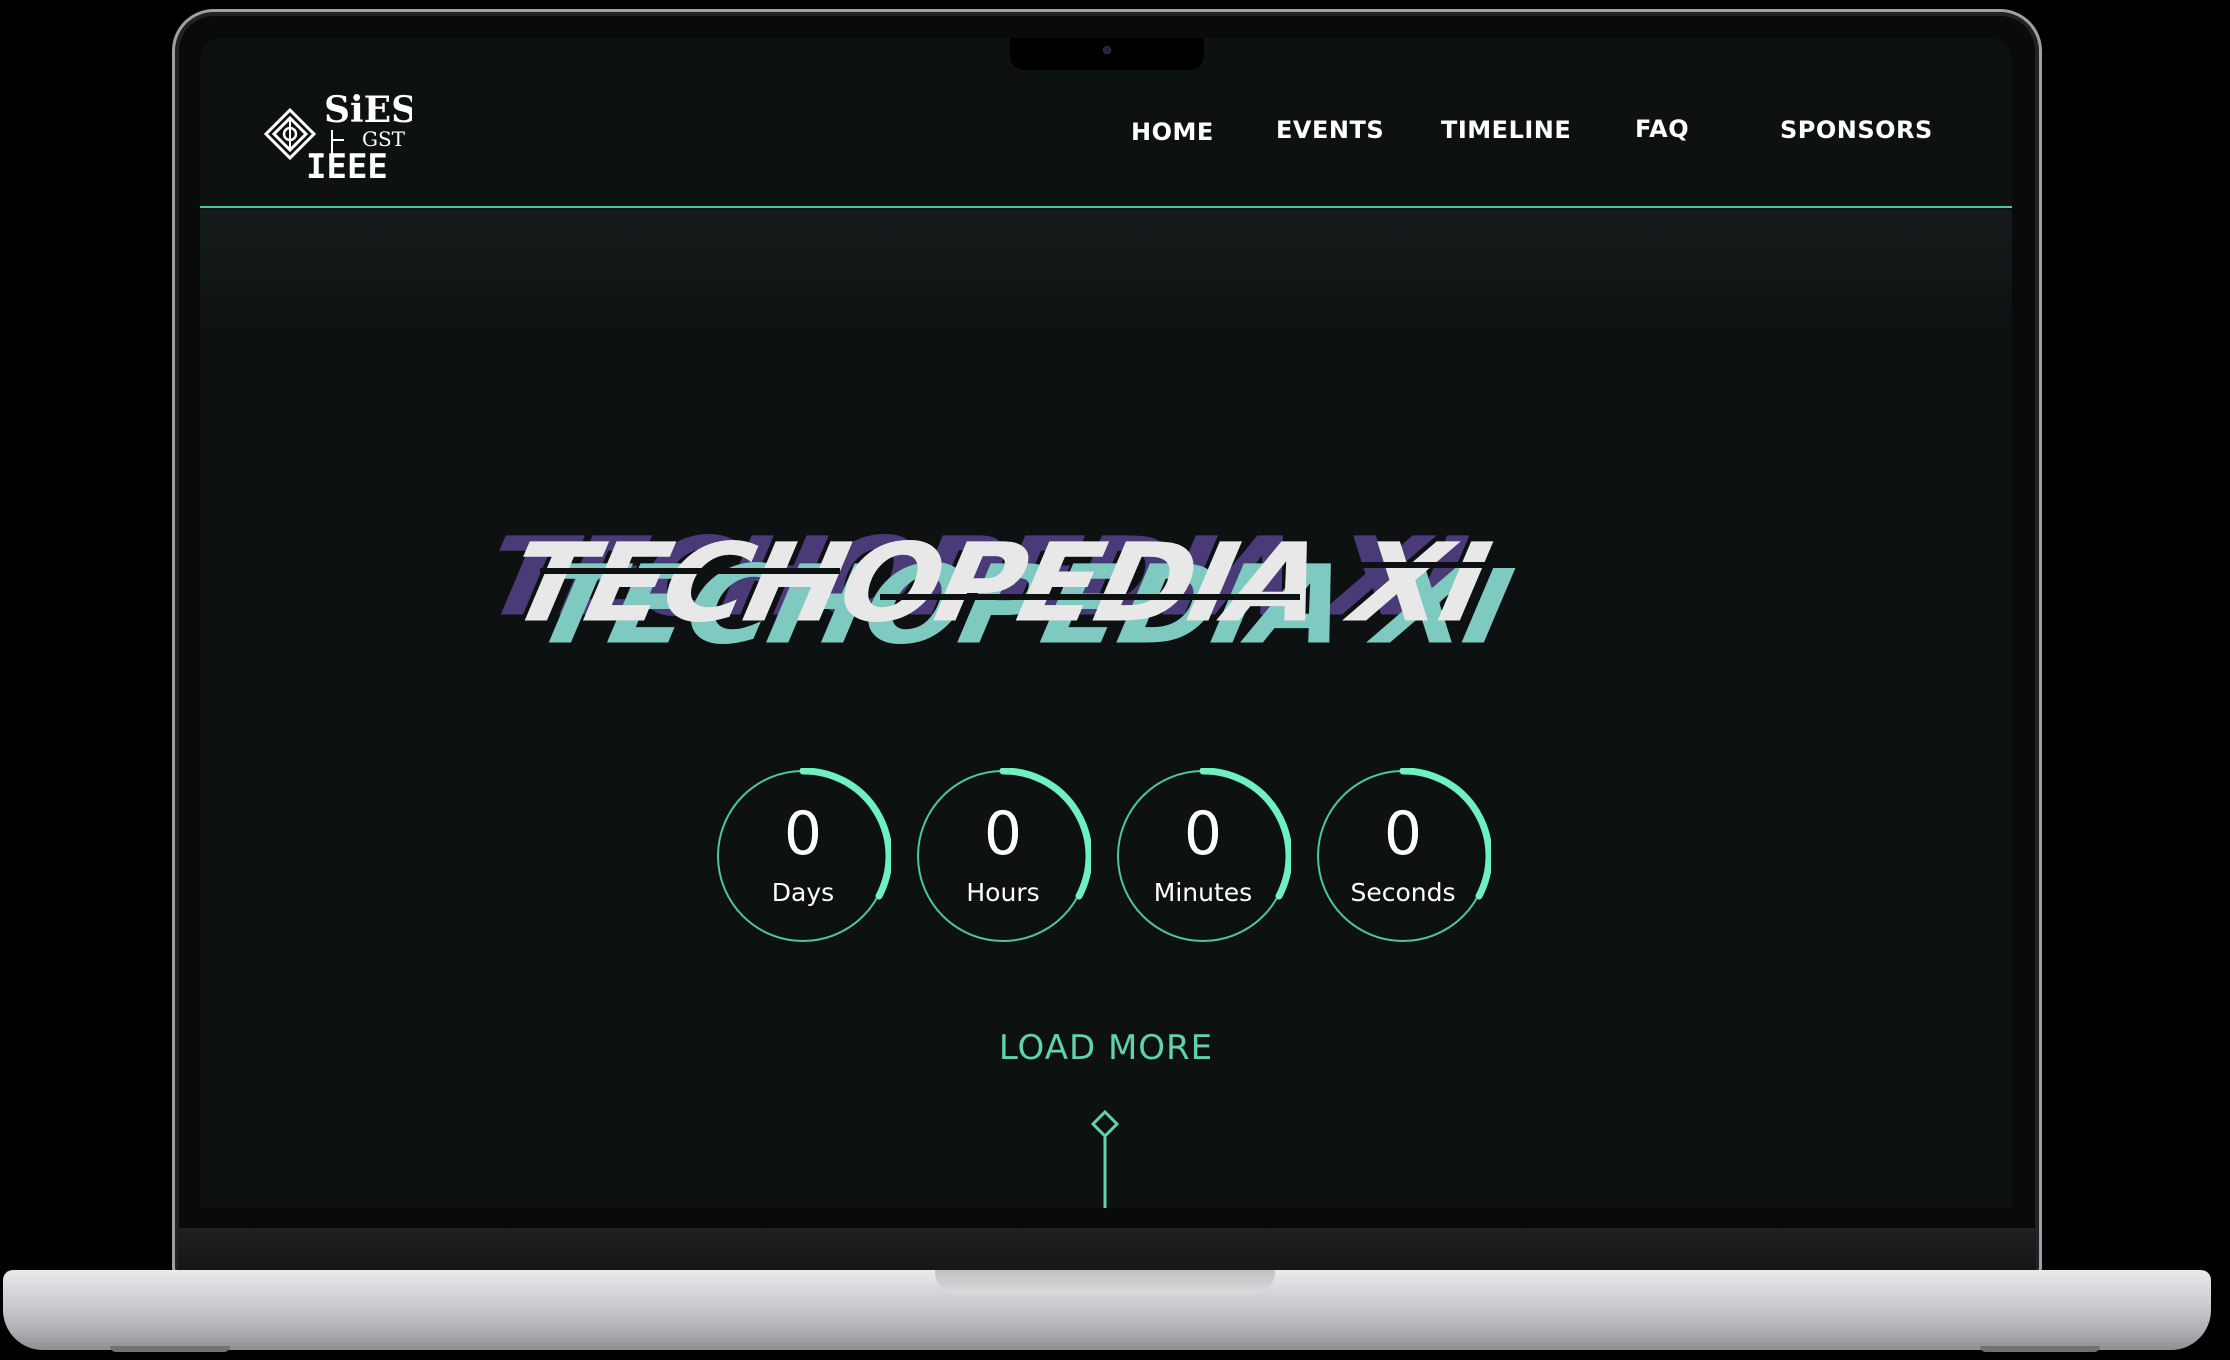 This screenshot has height=1360, width=2230. Describe the element at coordinates (997, 583) in the screenshot. I see `hero-title-main: TECHOPEDIA XI` at that location.